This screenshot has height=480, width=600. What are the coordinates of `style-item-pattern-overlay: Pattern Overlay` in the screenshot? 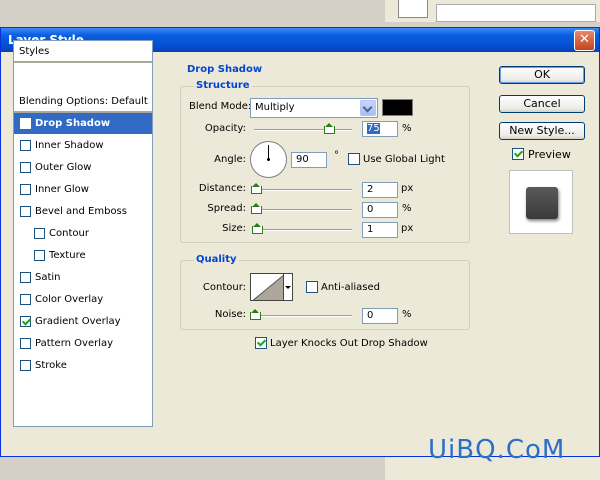 It's located at (83, 344).